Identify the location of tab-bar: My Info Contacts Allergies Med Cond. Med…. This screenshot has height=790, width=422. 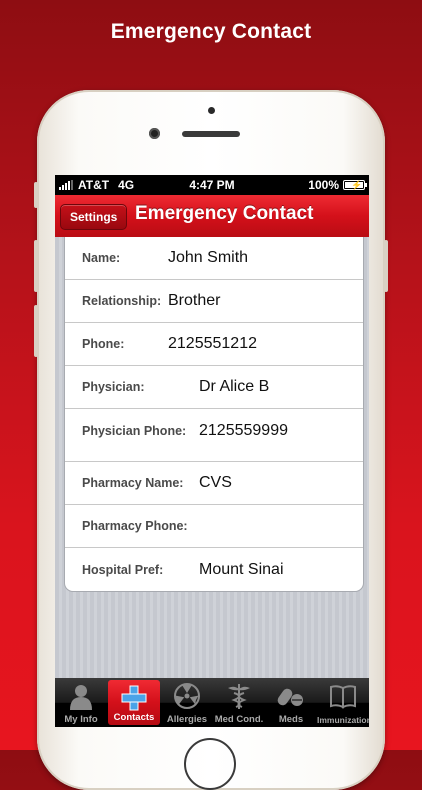
(212, 702).